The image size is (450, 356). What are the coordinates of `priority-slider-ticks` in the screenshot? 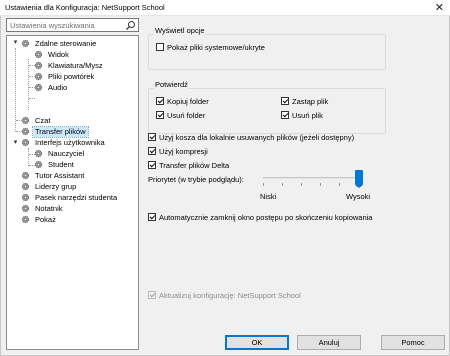 It's located at (311, 184).